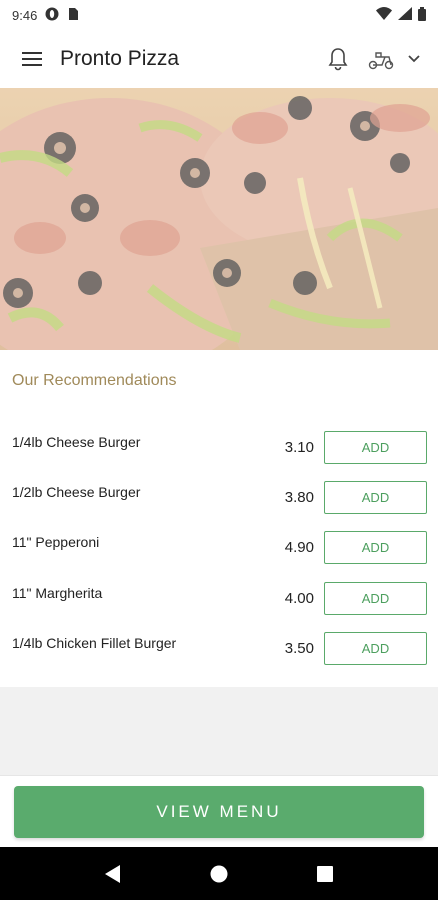 This screenshot has width=438, height=900. I want to click on bell-icon, so click(338, 59).